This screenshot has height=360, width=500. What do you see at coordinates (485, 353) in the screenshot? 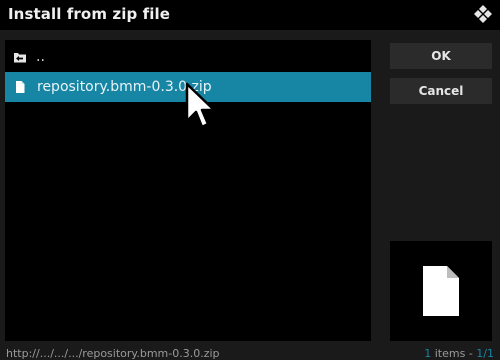
I see `page-indicator: 1/1` at bounding box center [485, 353].